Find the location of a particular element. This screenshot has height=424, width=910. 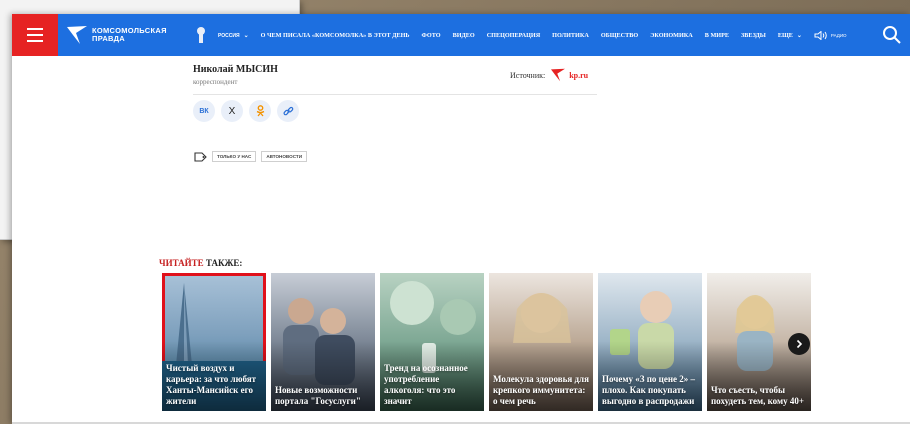

share-vk-button: ВК is located at coordinates (204, 111).